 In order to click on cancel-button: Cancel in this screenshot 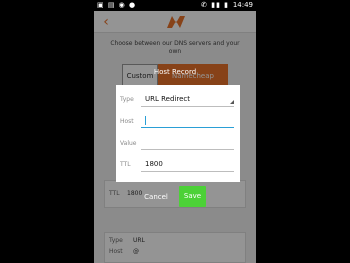, I will do `click(156, 197)`.